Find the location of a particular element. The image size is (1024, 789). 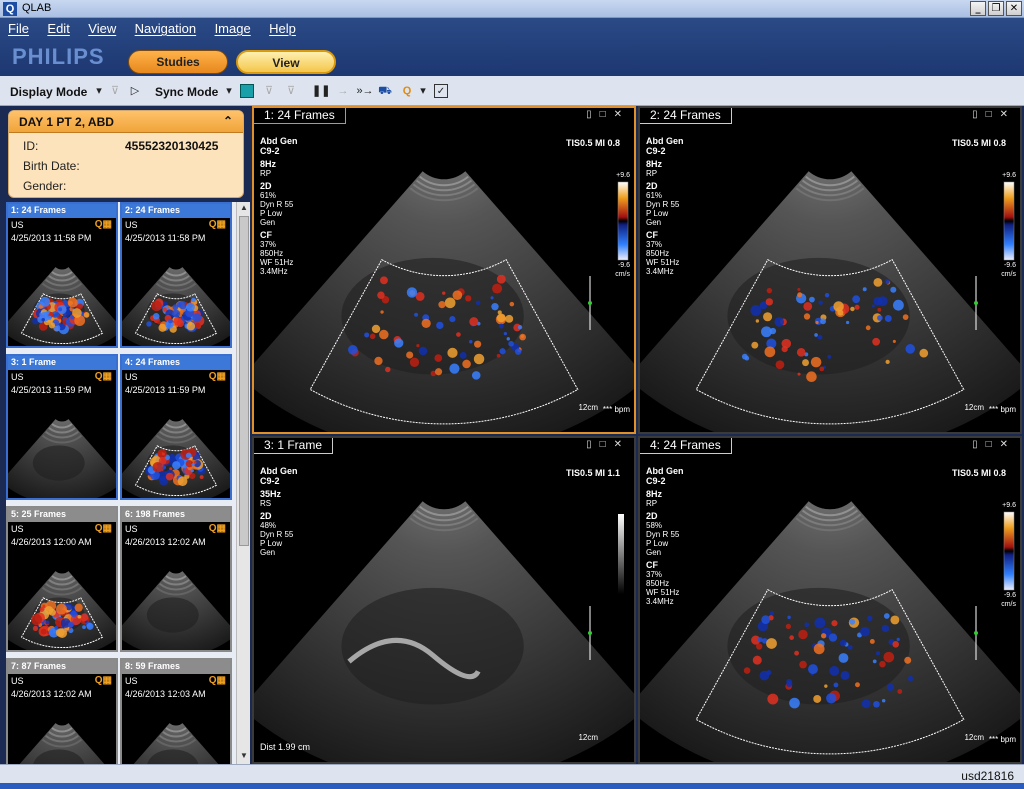

tis-mi-readout: TIS0.5 MI 1.1 is located at coordinates (592, 473).